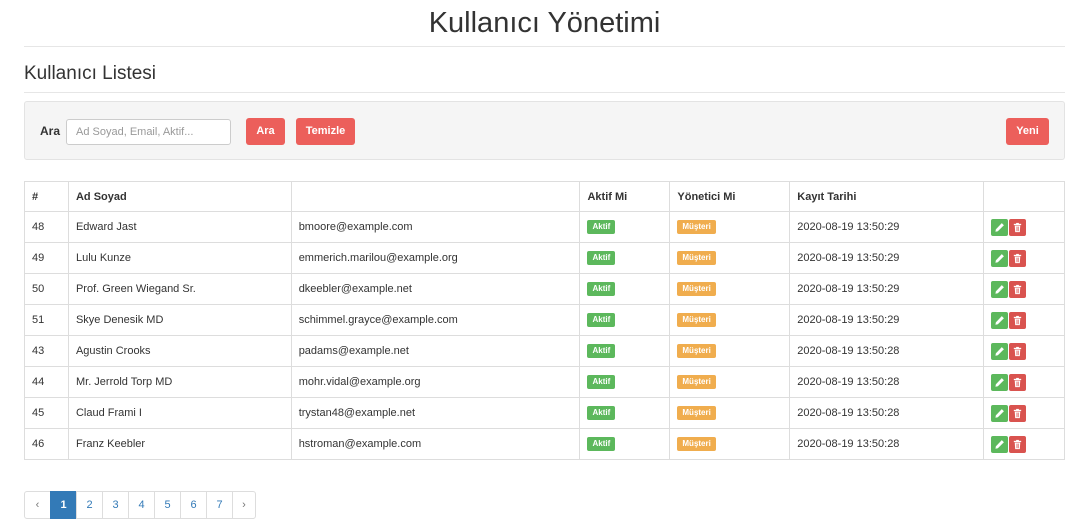 This screenshot has height=531, width=1077. I want to click on row-email: padams@example.net, so click(435, 351).